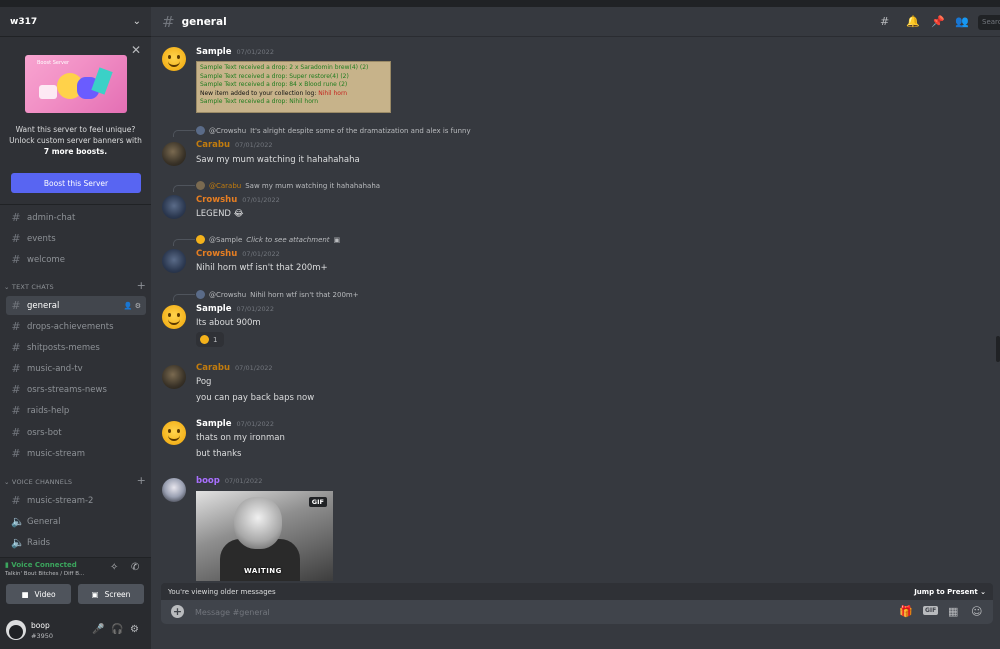 The height and width of the screenshot is (649, 1000). What do you see at coordinates (288, 185) in the screenshot?
I see `reply-preview: @Carabu Saw my mum watching it hahahahaha` at bounding box center [288, 185].